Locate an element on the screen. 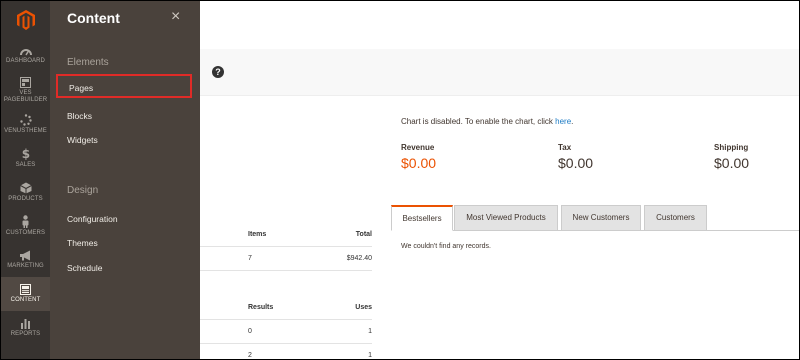 The image size is (800, 360). table-header-row: Results Uses is located at coordinates (286, 308).